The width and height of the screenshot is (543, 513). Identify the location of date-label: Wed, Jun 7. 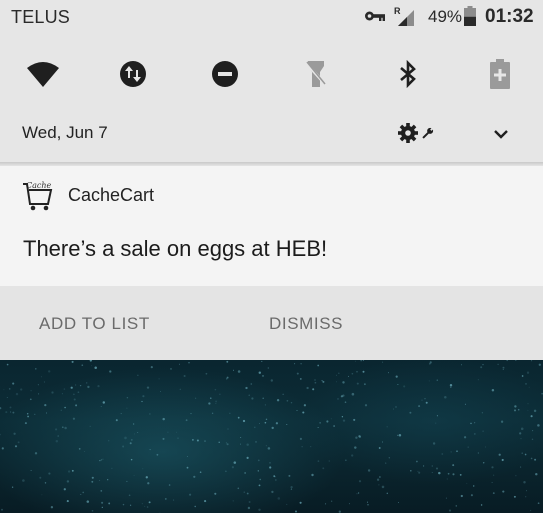
(65, 132).